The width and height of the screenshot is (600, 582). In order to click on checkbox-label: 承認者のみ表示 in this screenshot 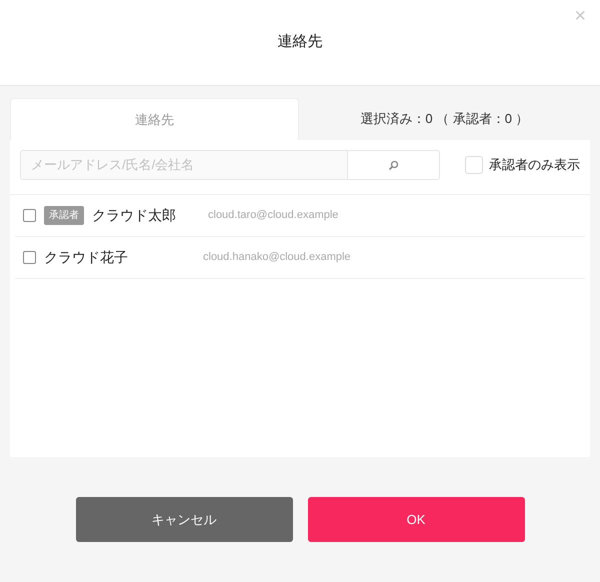, I will do `click(534, 165)`.